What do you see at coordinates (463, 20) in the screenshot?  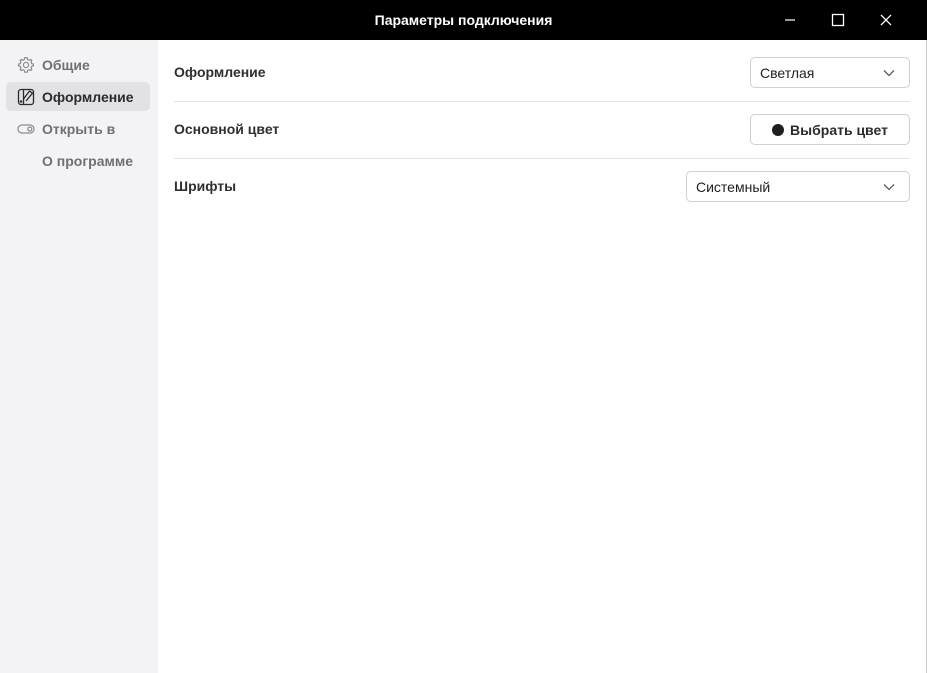 I see `title-bar: Параметры подключения` at bounding box center [463, 20].